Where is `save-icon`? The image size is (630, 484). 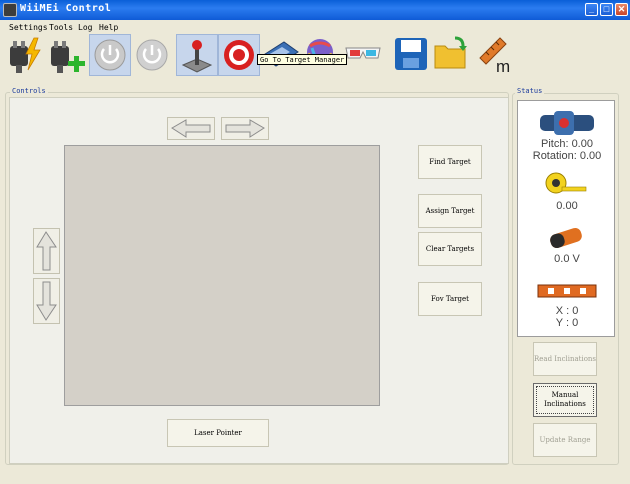 save-icon is located at coordinates (411, 54).